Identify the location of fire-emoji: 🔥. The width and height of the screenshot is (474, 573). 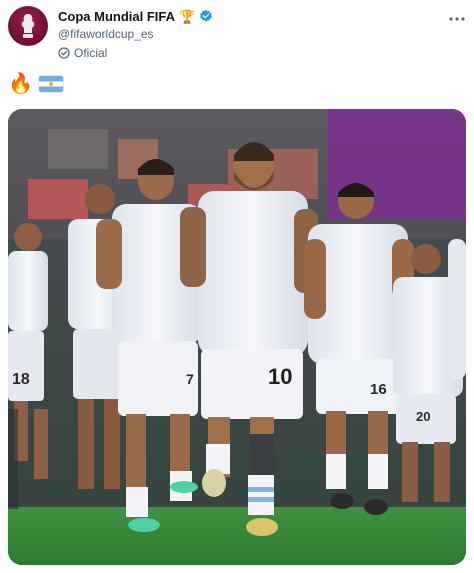
(20, 84).